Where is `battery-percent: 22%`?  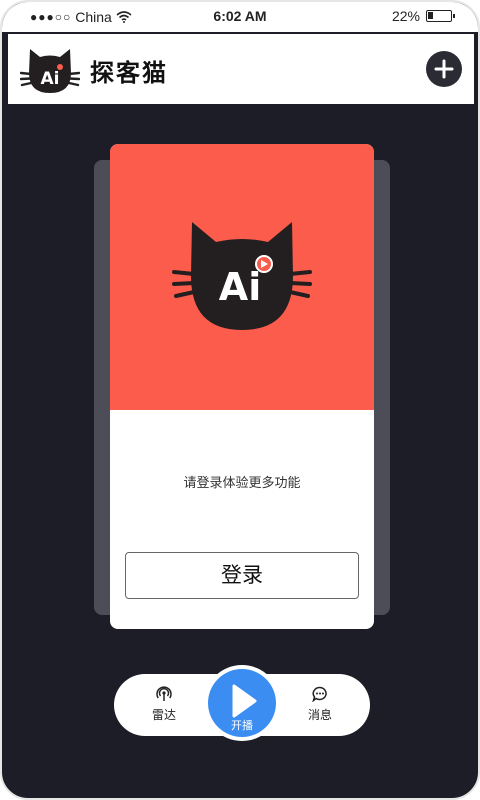 battery-percent: 22% is located at coordinates (405, 16).